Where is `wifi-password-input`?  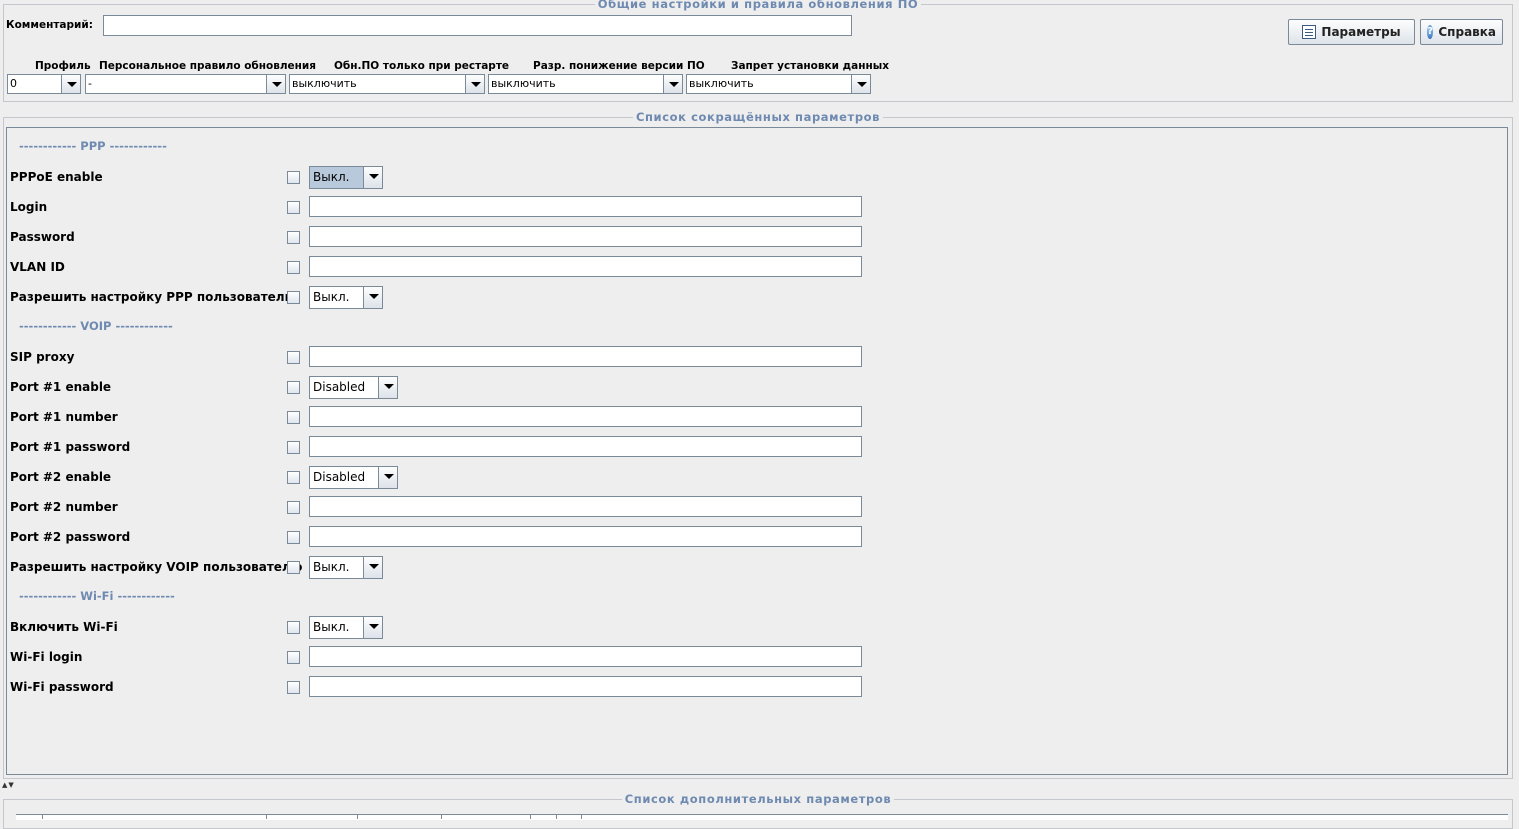 wifi-password-input is located at coordinates (585, 686).